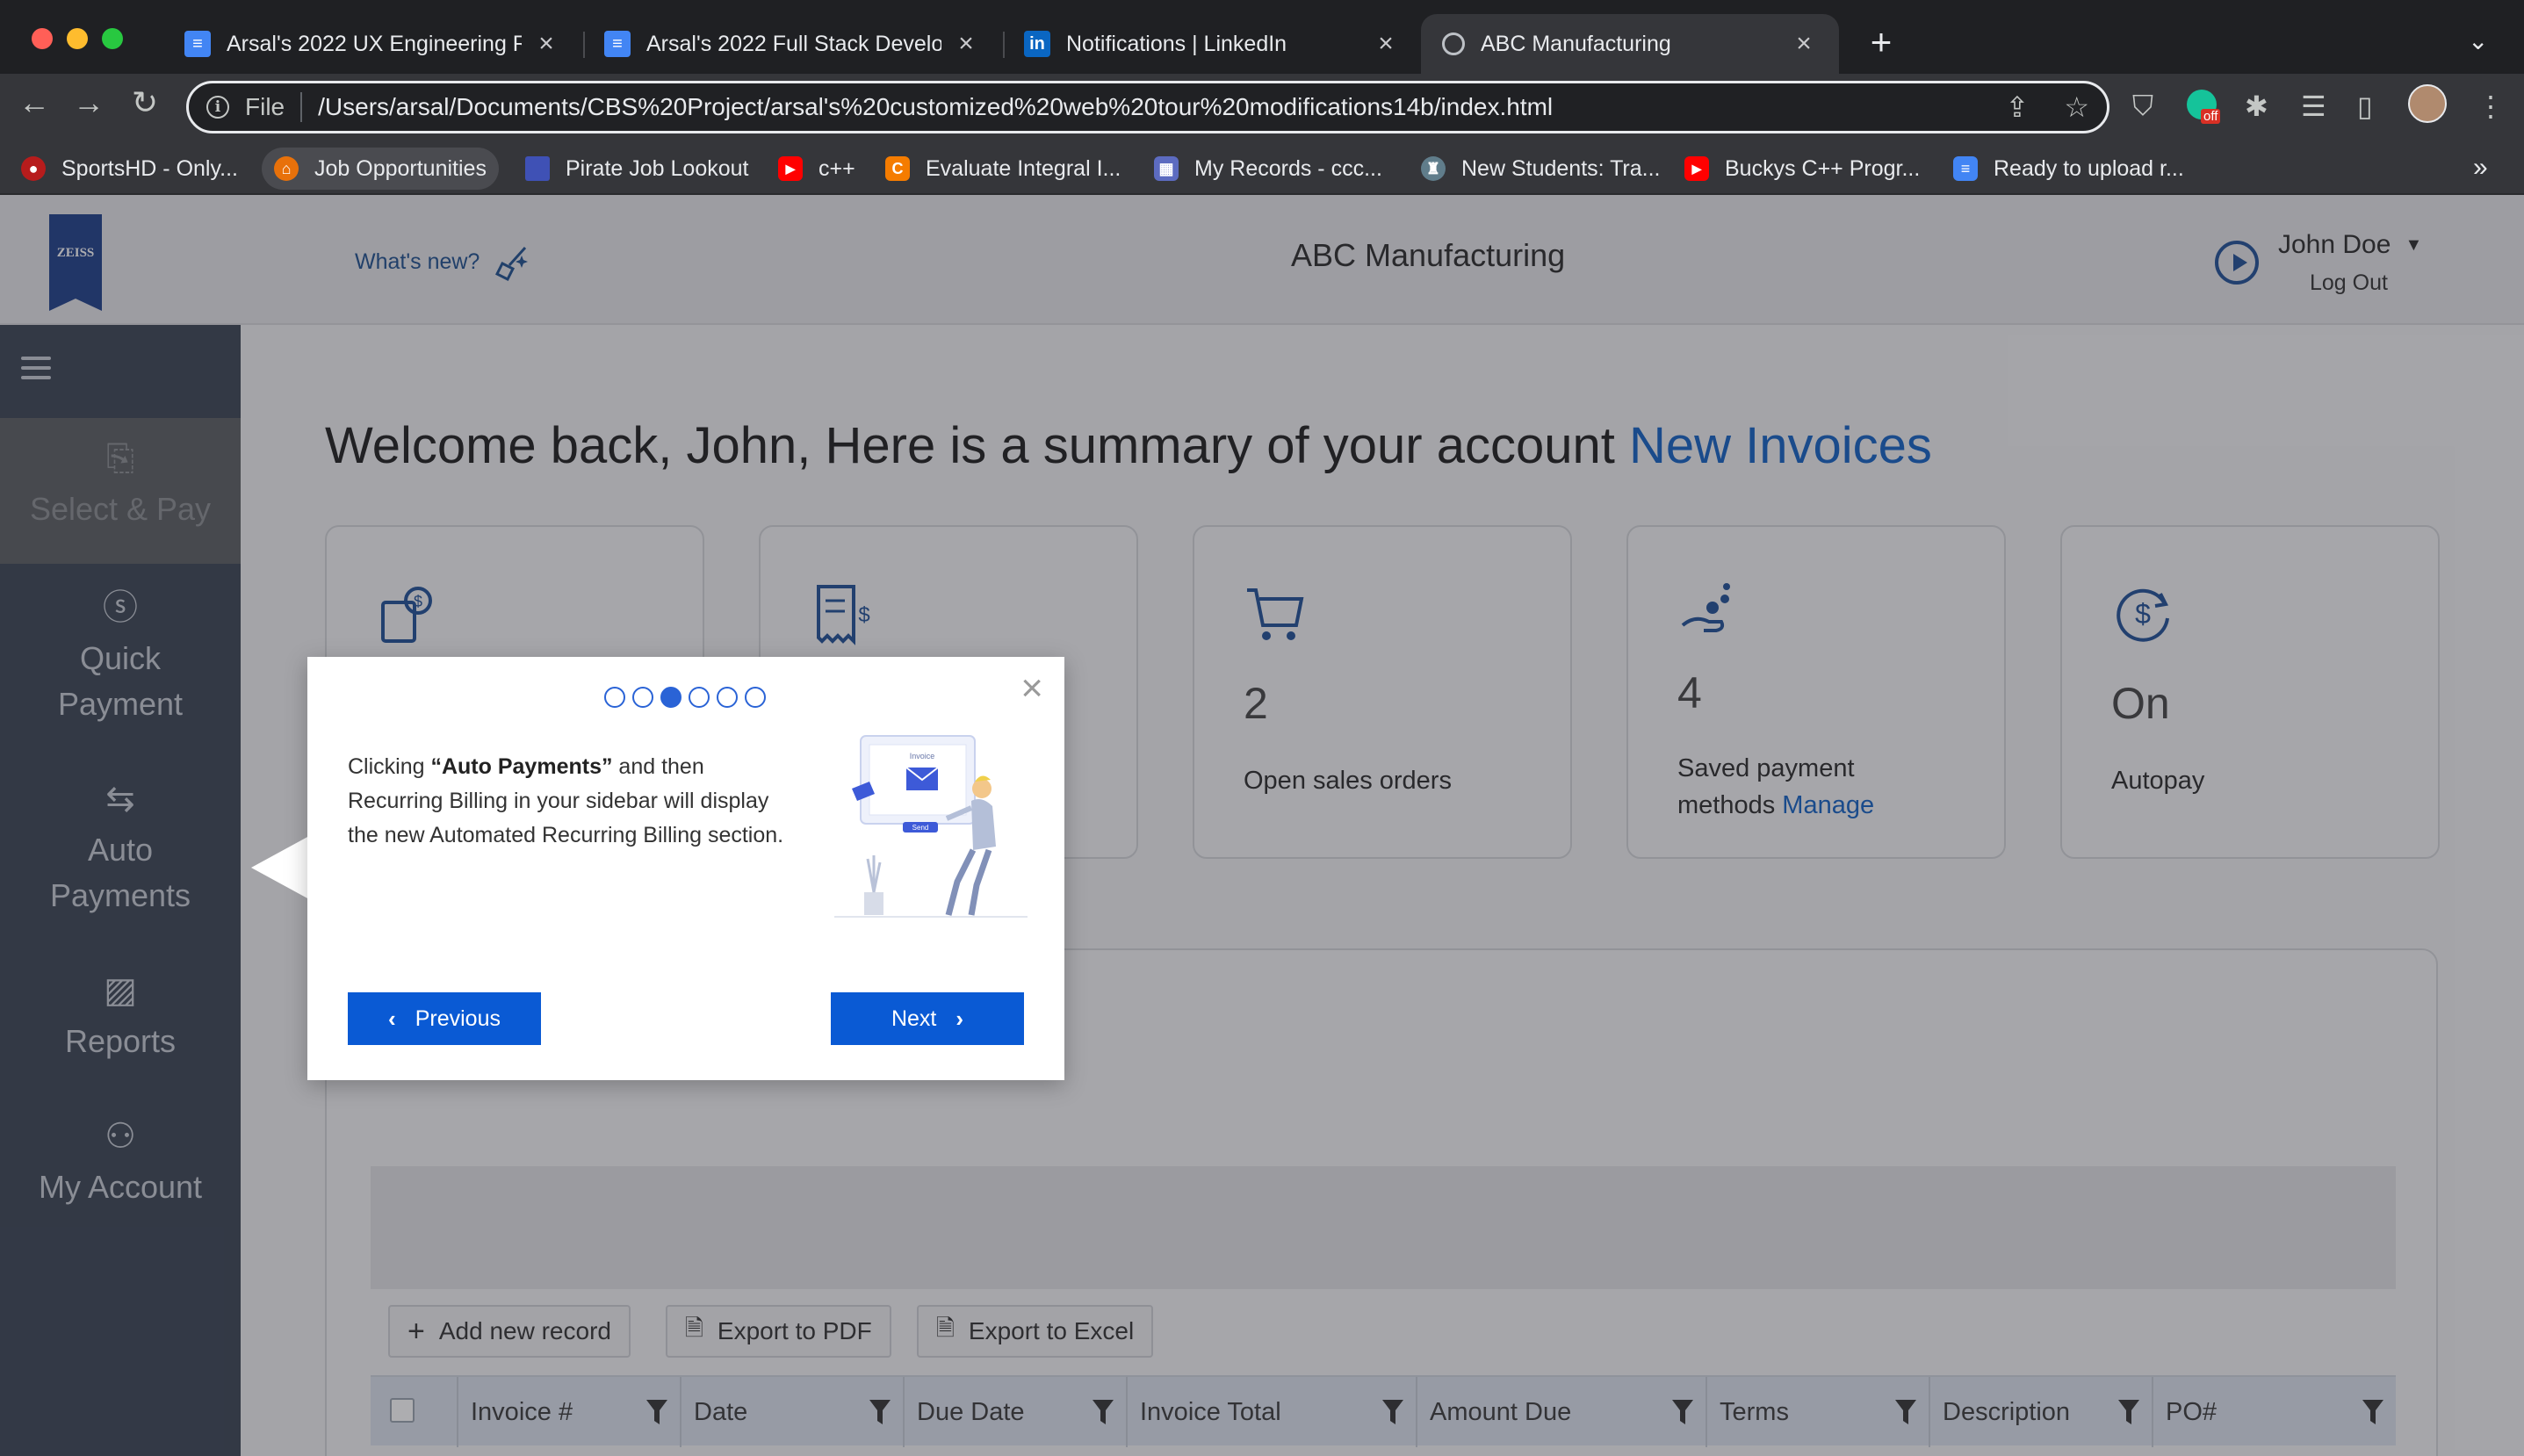 The image size is (2524, 1456). What do you see at coordinates (931, 826) in the screenshot?
I see `send-invoice-illustration: Invoice Send` at bounding box center [931, 826].